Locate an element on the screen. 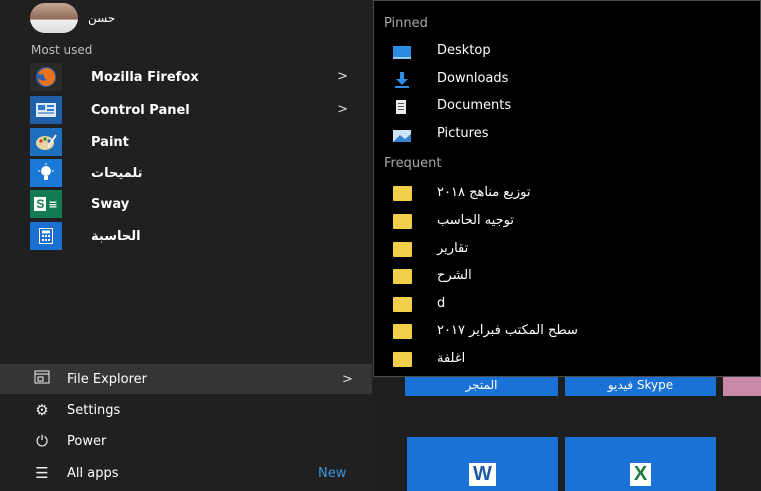  app-item-label: Paint is located at coordinates (110, 142).